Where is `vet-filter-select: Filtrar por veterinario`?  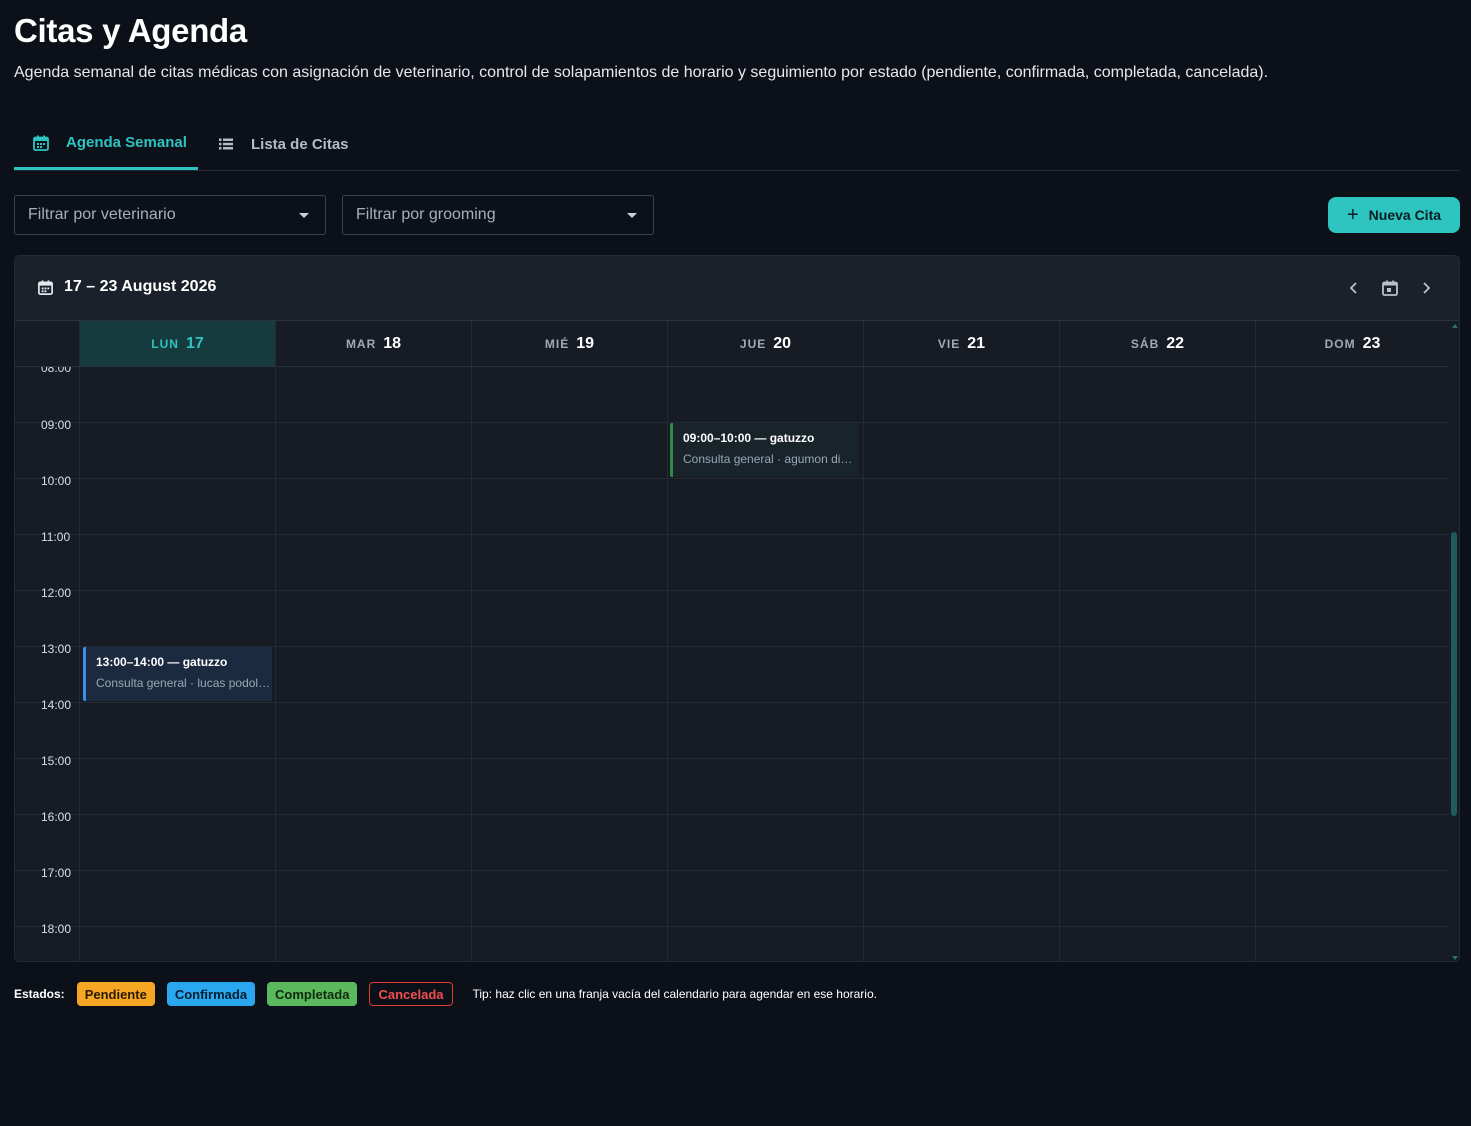 vet-filter-select: Filtrar por veterinario is located at coordinates (170, 215).